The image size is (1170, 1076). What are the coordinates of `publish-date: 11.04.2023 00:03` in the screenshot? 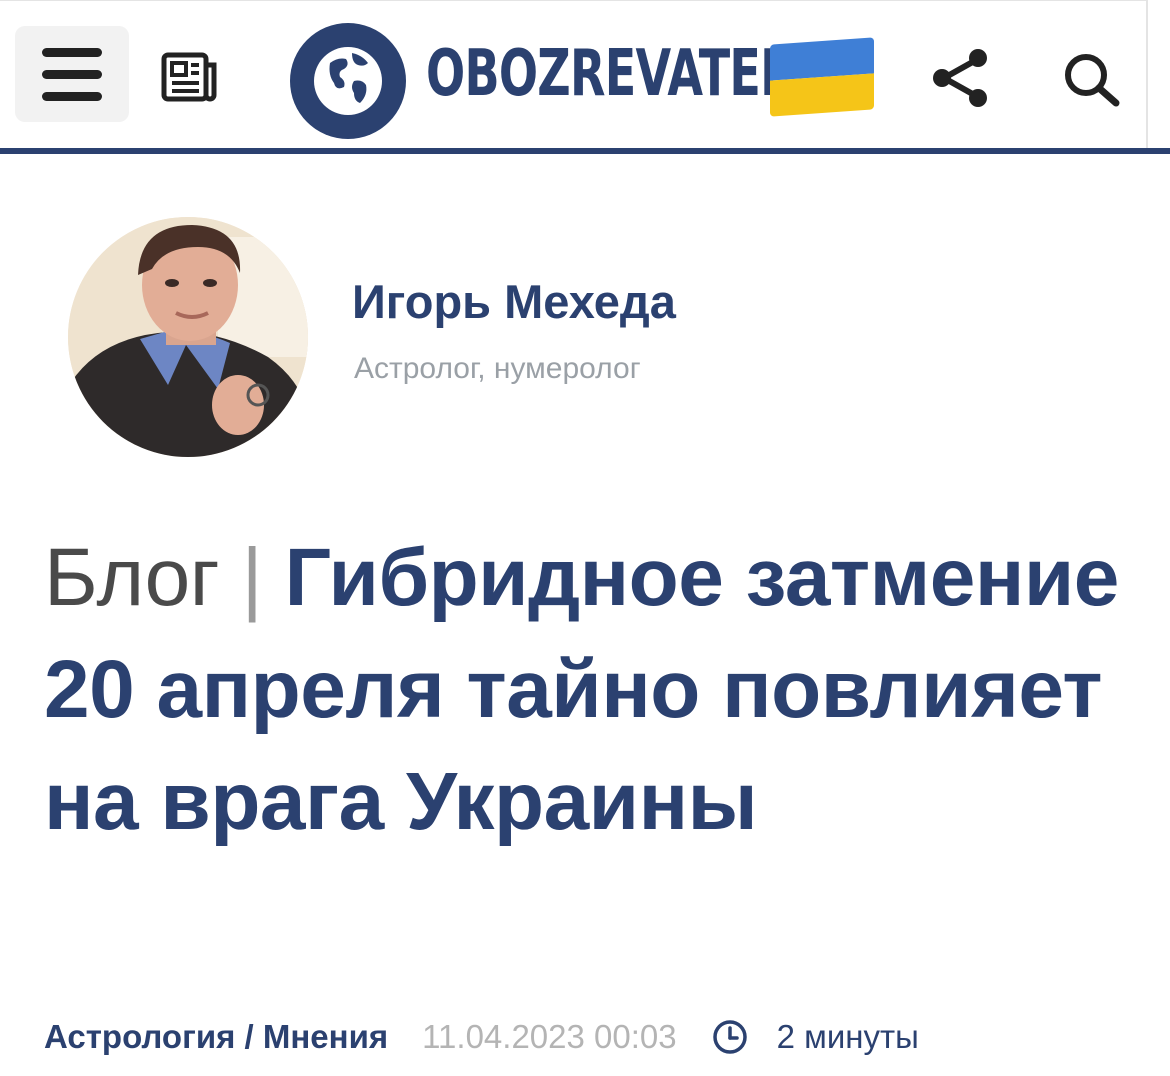 It's located at (549, 1036).